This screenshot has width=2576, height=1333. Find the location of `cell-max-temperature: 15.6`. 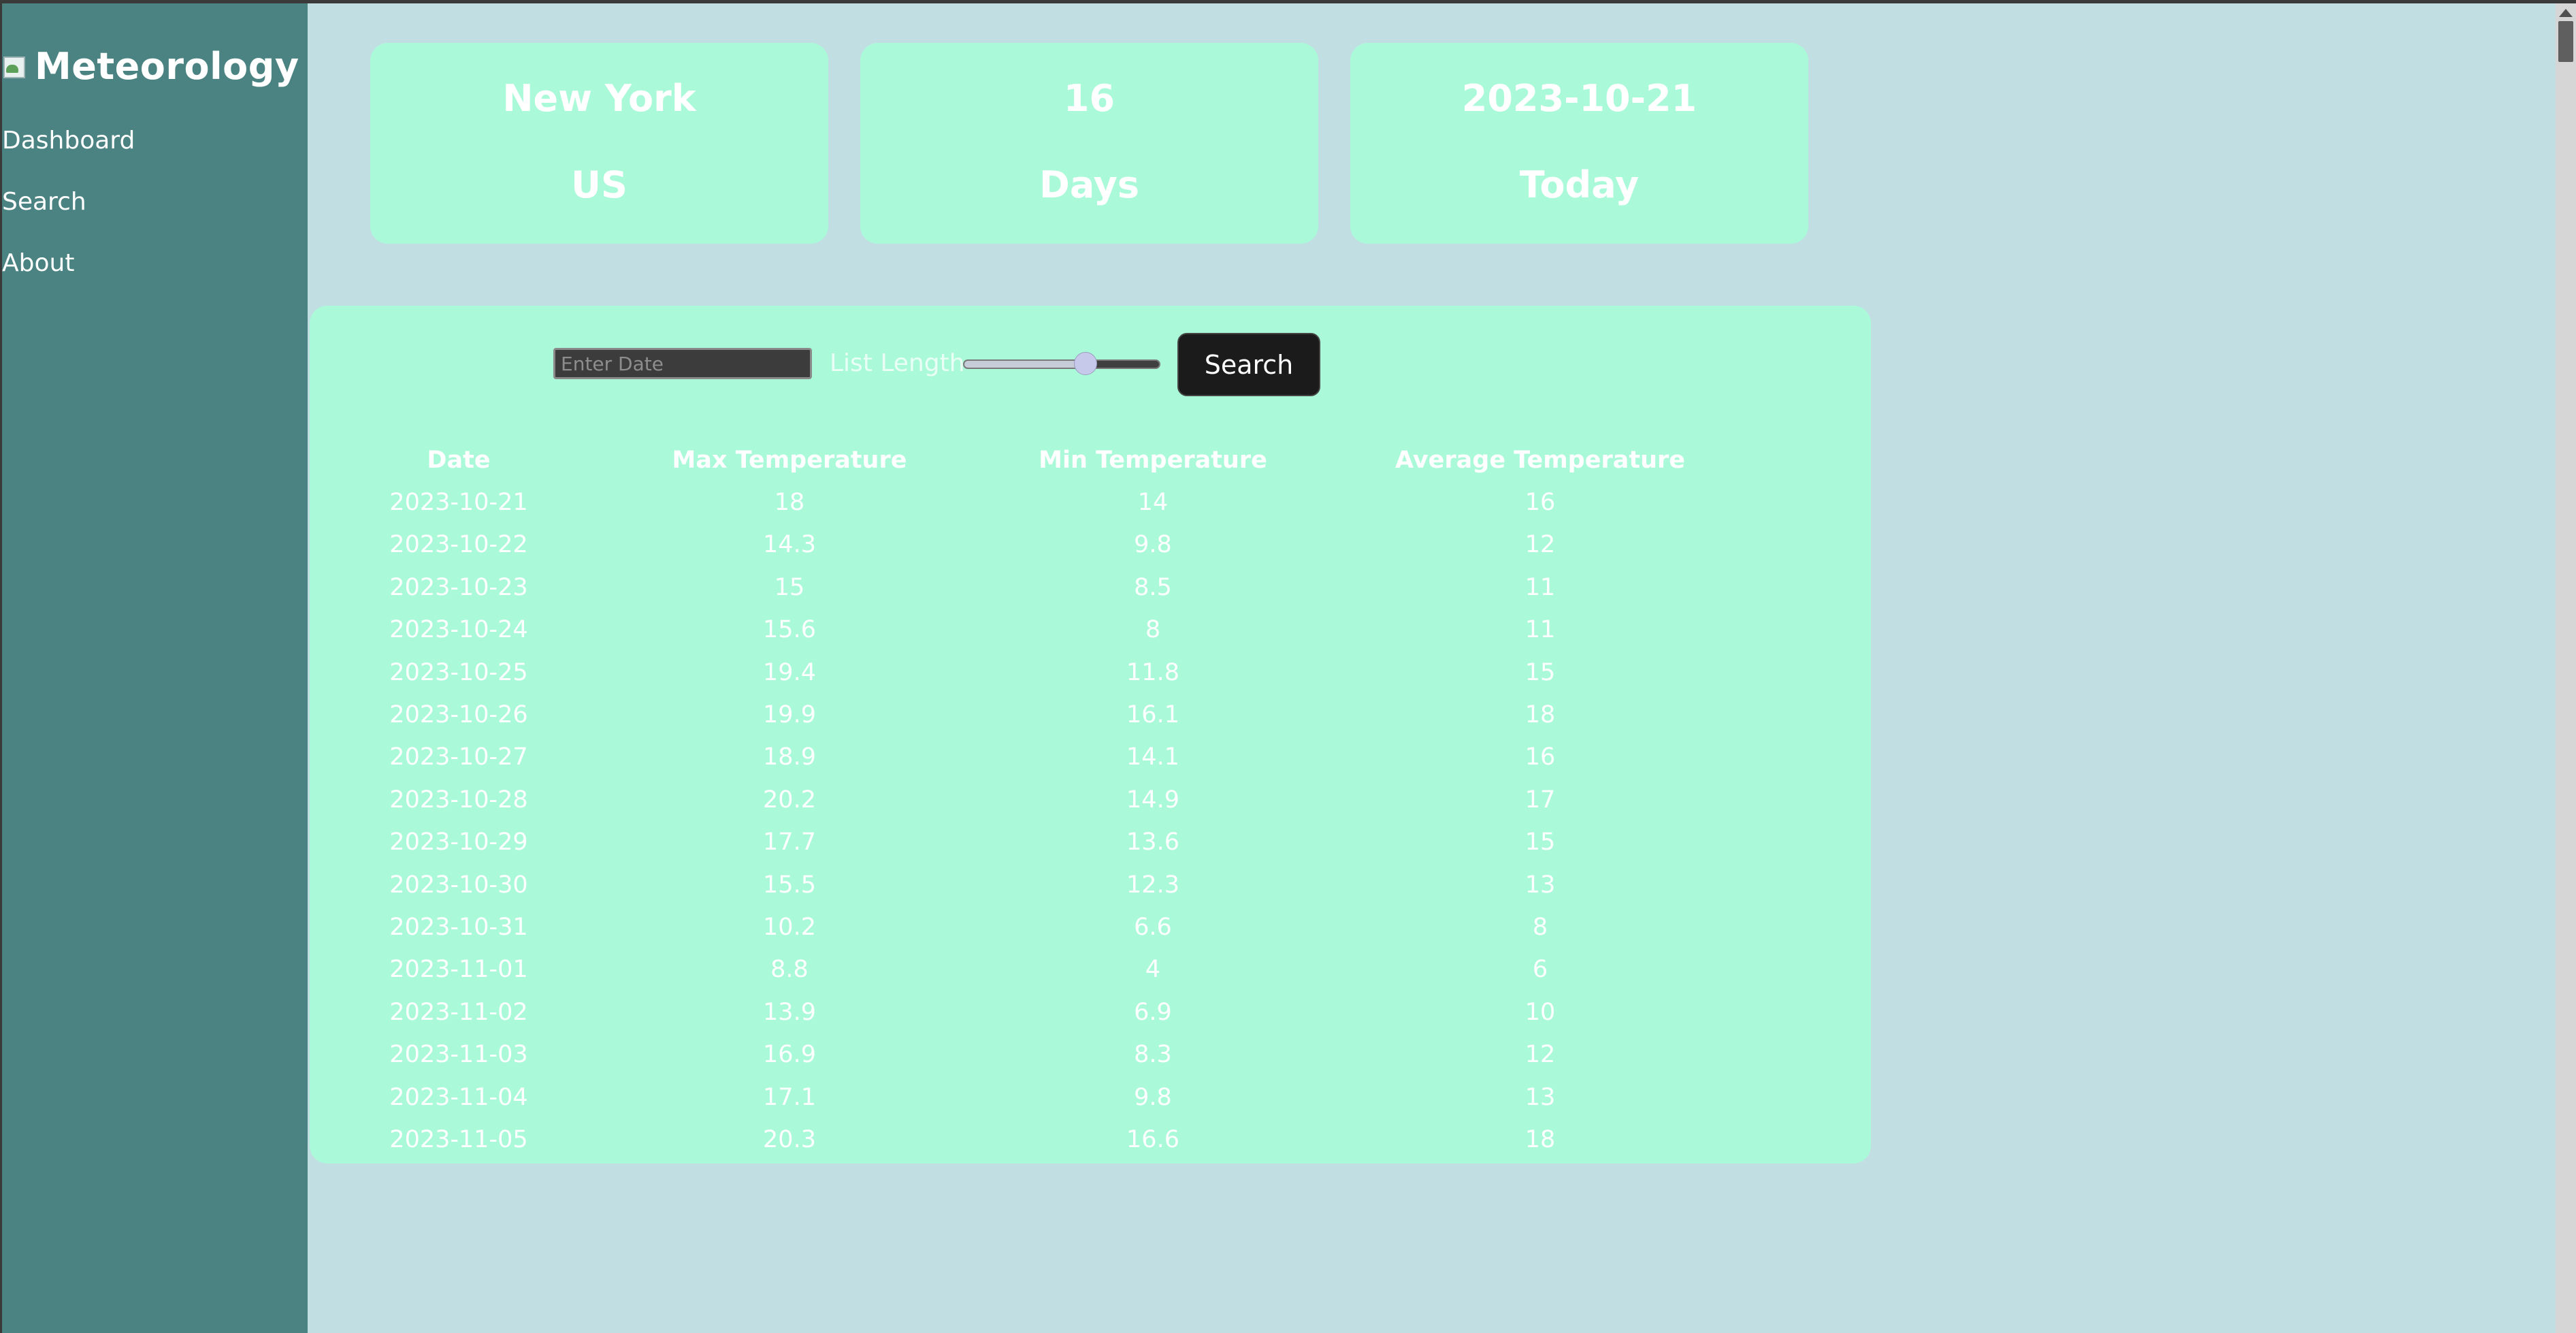

cell-max-temperature: 15.6 is located at coordinates (789, 630).